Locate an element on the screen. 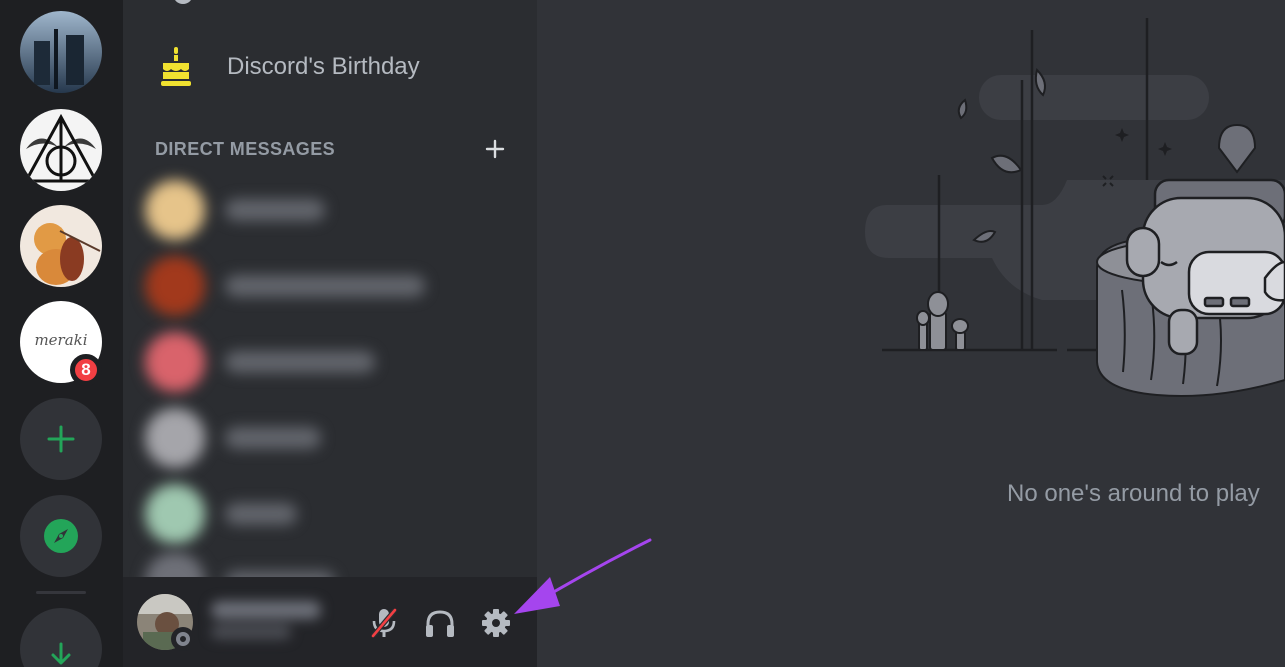 This screenshot has width=1285, height=667. direct-messages-header: DIRECT MESSAGES is located at coordinates (330, 149).